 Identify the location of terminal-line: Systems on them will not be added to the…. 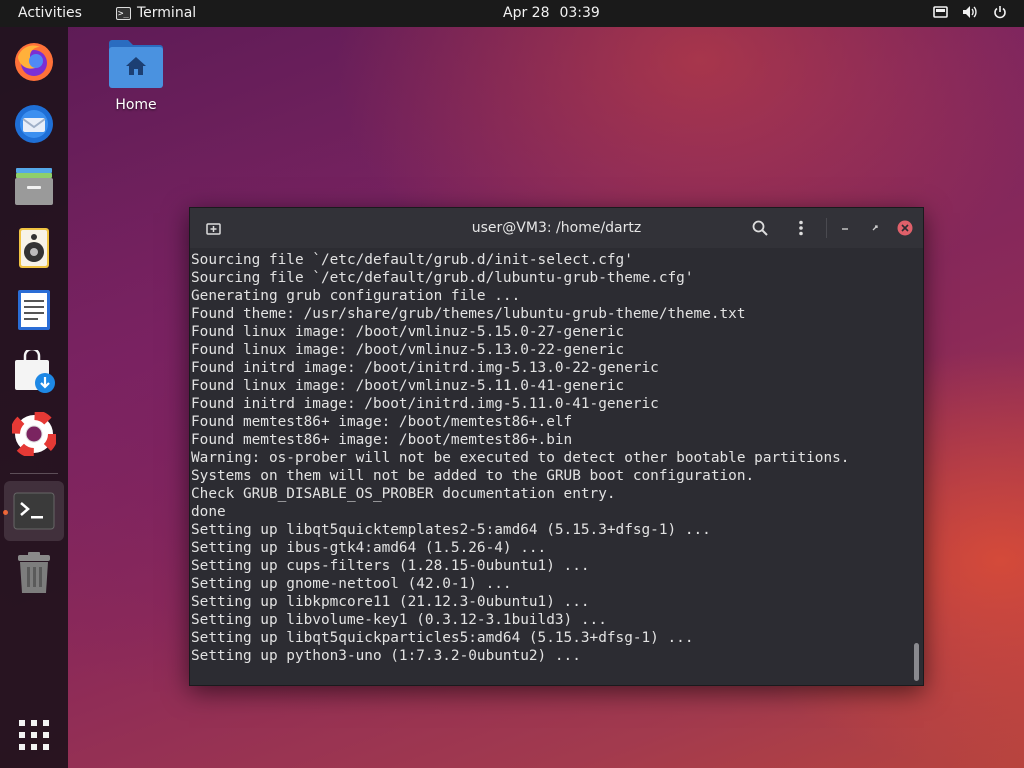
(473, 476).